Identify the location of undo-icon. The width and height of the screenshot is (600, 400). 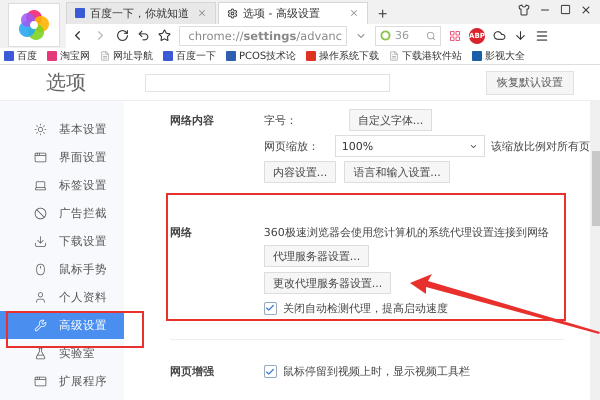
(143, 35).